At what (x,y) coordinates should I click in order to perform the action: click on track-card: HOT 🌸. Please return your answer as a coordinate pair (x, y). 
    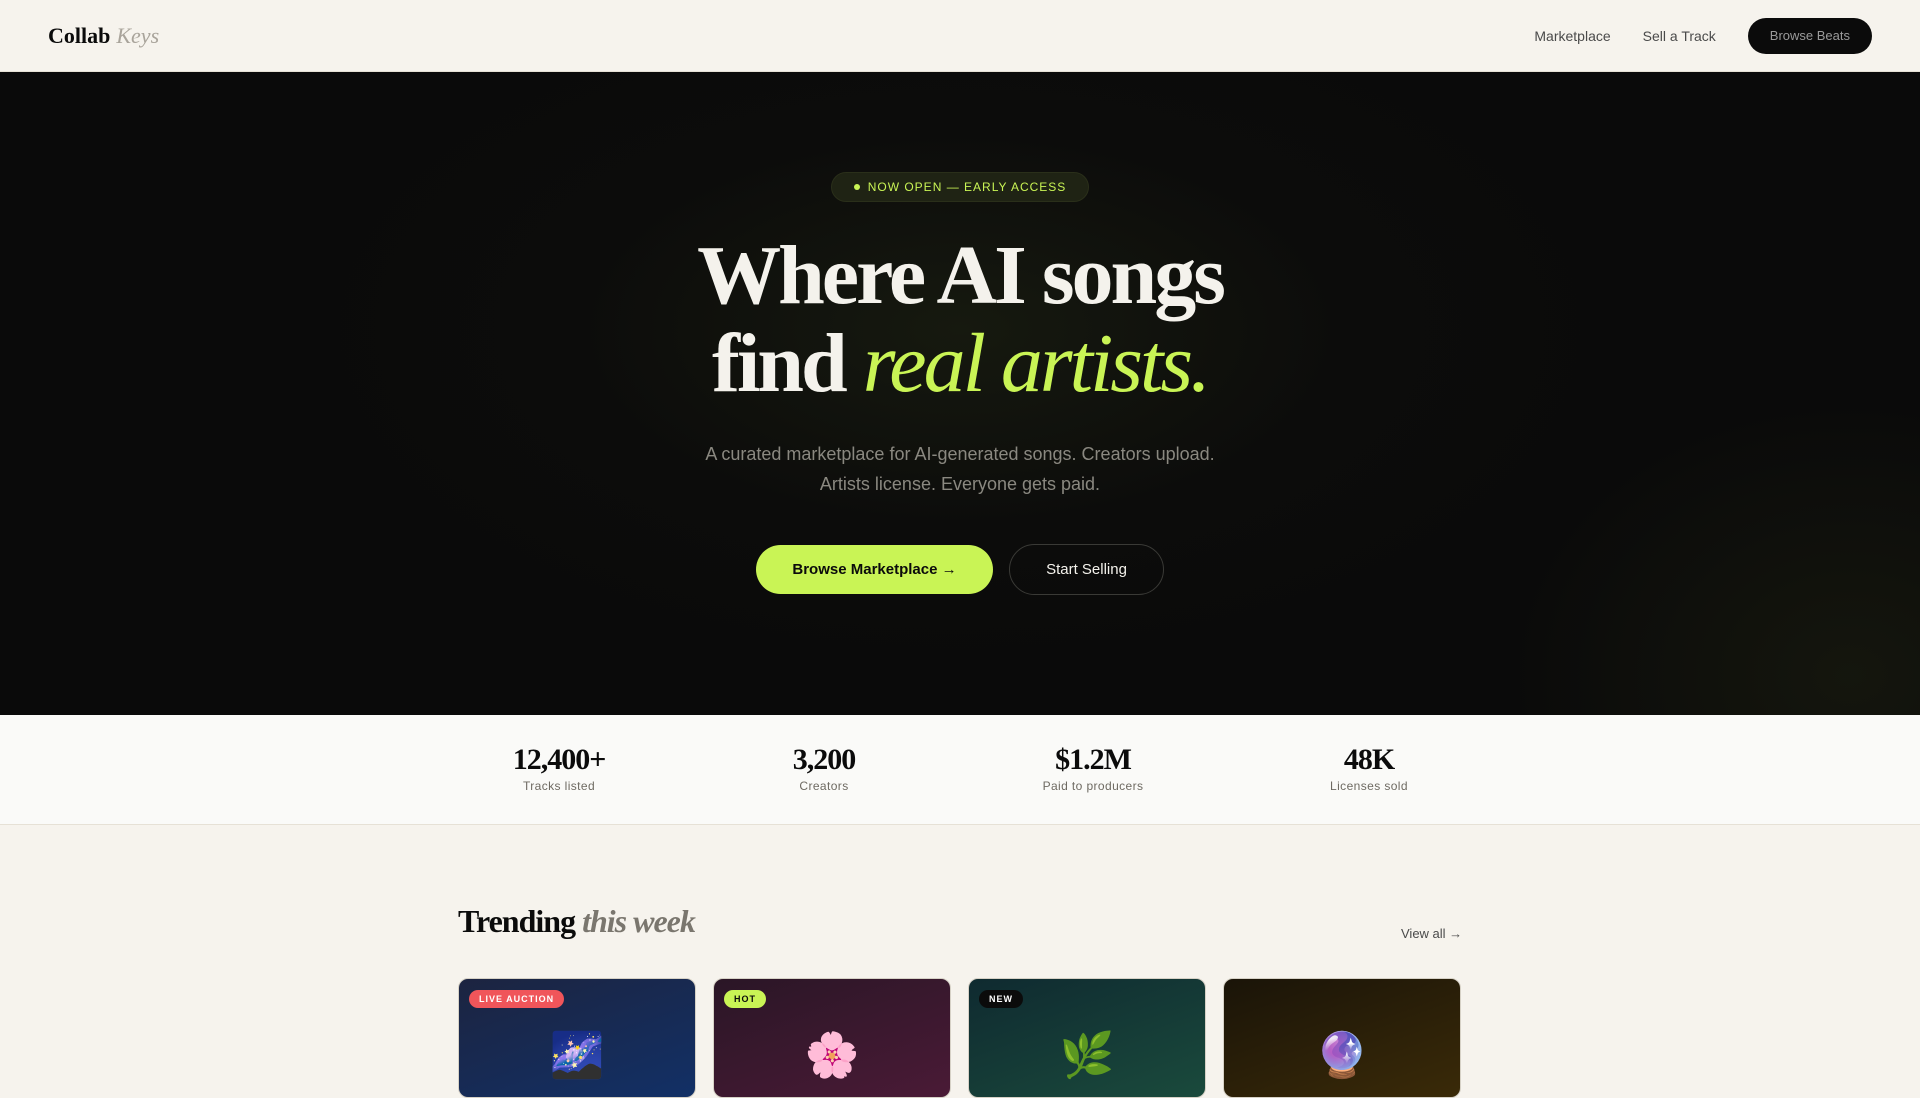
    Looking at the image, I should click on (832, 1038).